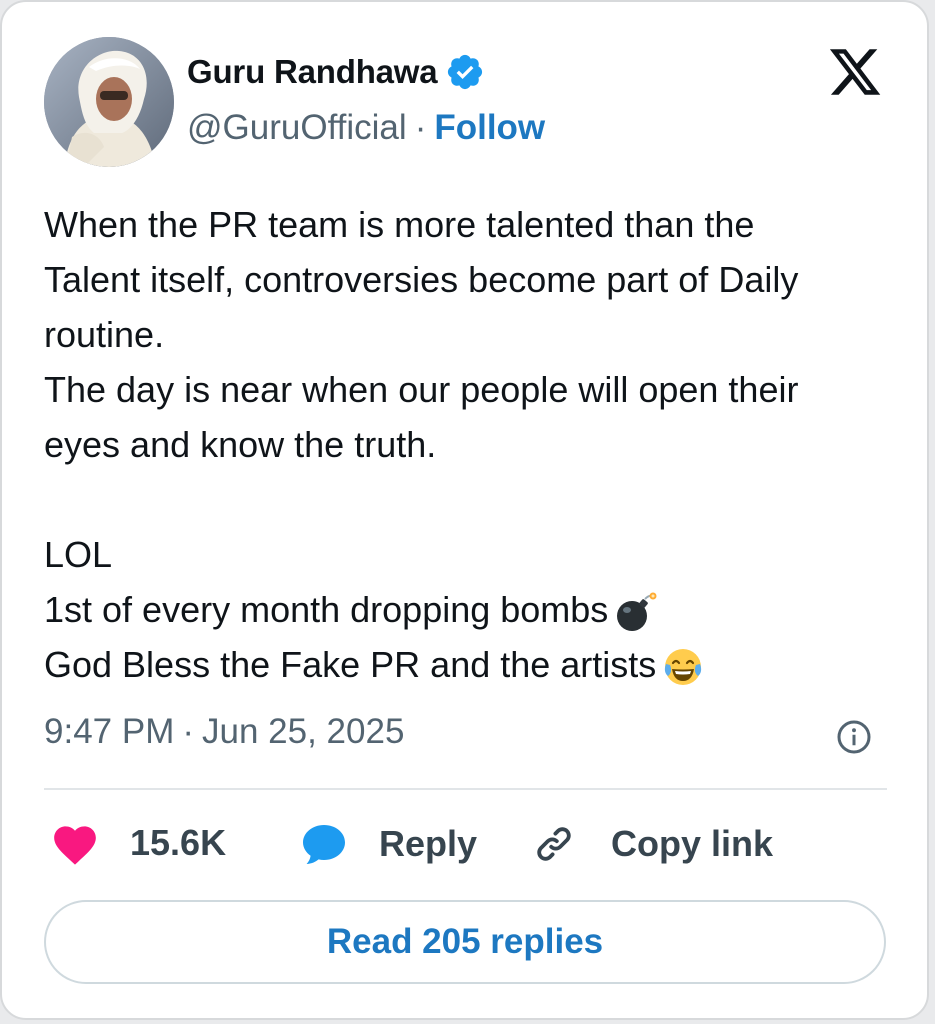  What do you see at coordinates (489, 128) in the screenshot?
I see `follow-link: Follow` at bounding box center [489, 128].